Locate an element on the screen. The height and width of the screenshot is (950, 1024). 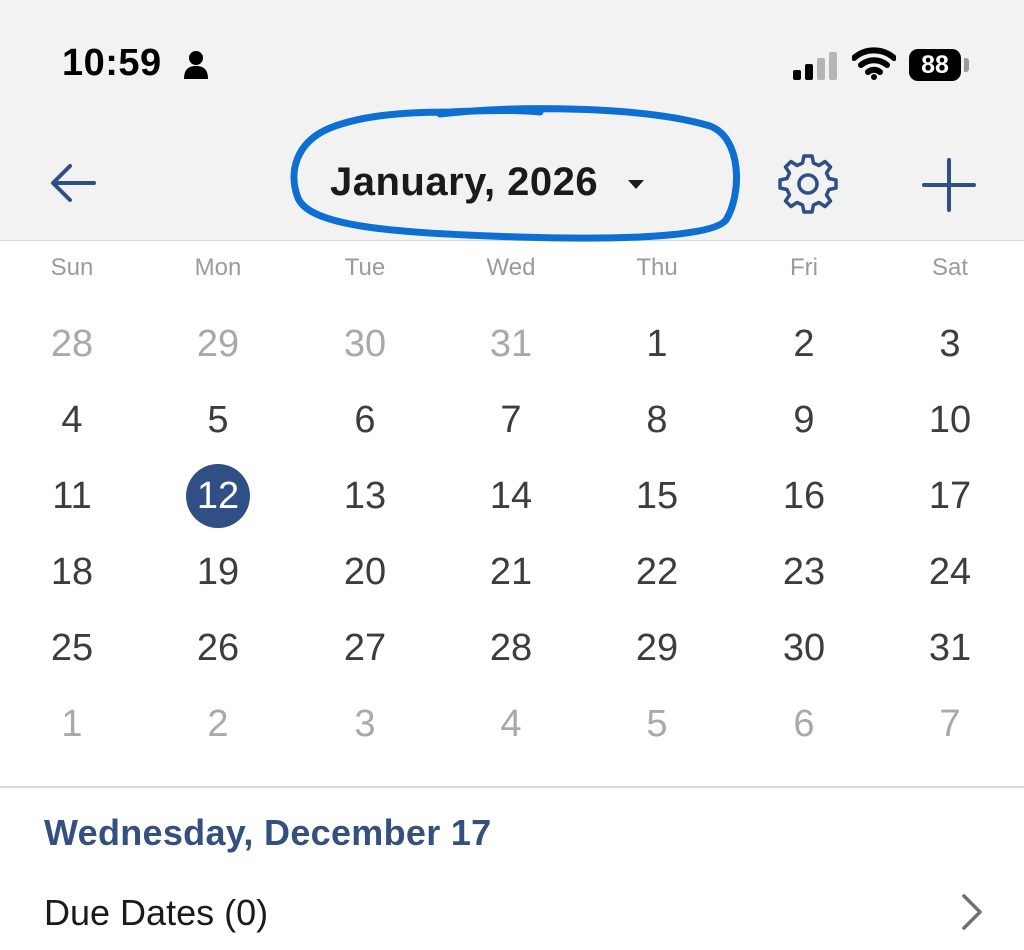
day-cell-selected: 12 is located at coordinates (218, 496).